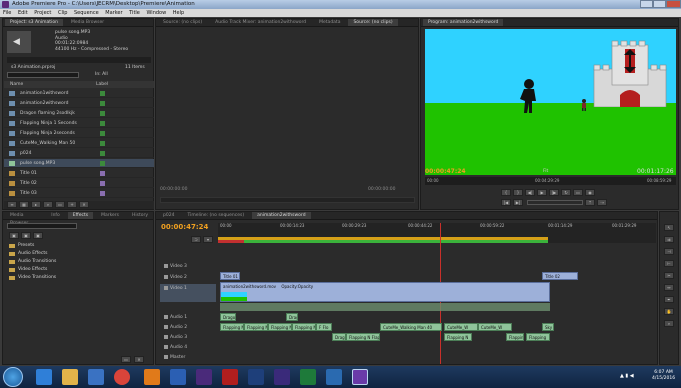 Image resolution: width=681 pixels, height=388 pixels. Describe the element at coordinates (566, 192) in the screenshot. I see `loop-icon: ↻` at that location.